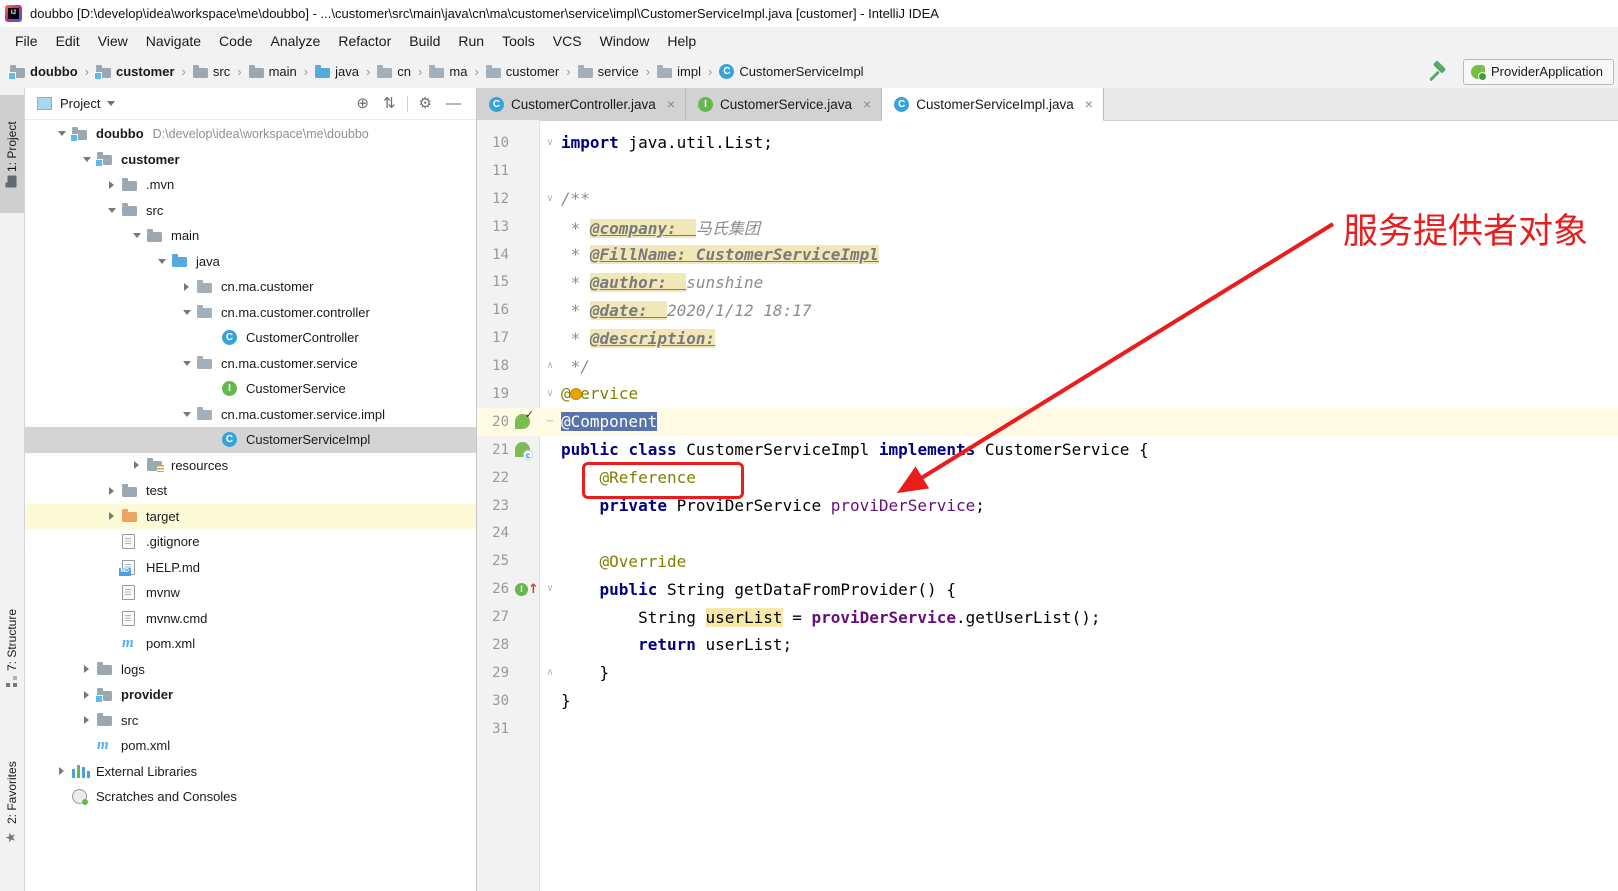  Describe the element at coordinates (528, 451) in the screenshot. I see `spring-component-icon` at that location.